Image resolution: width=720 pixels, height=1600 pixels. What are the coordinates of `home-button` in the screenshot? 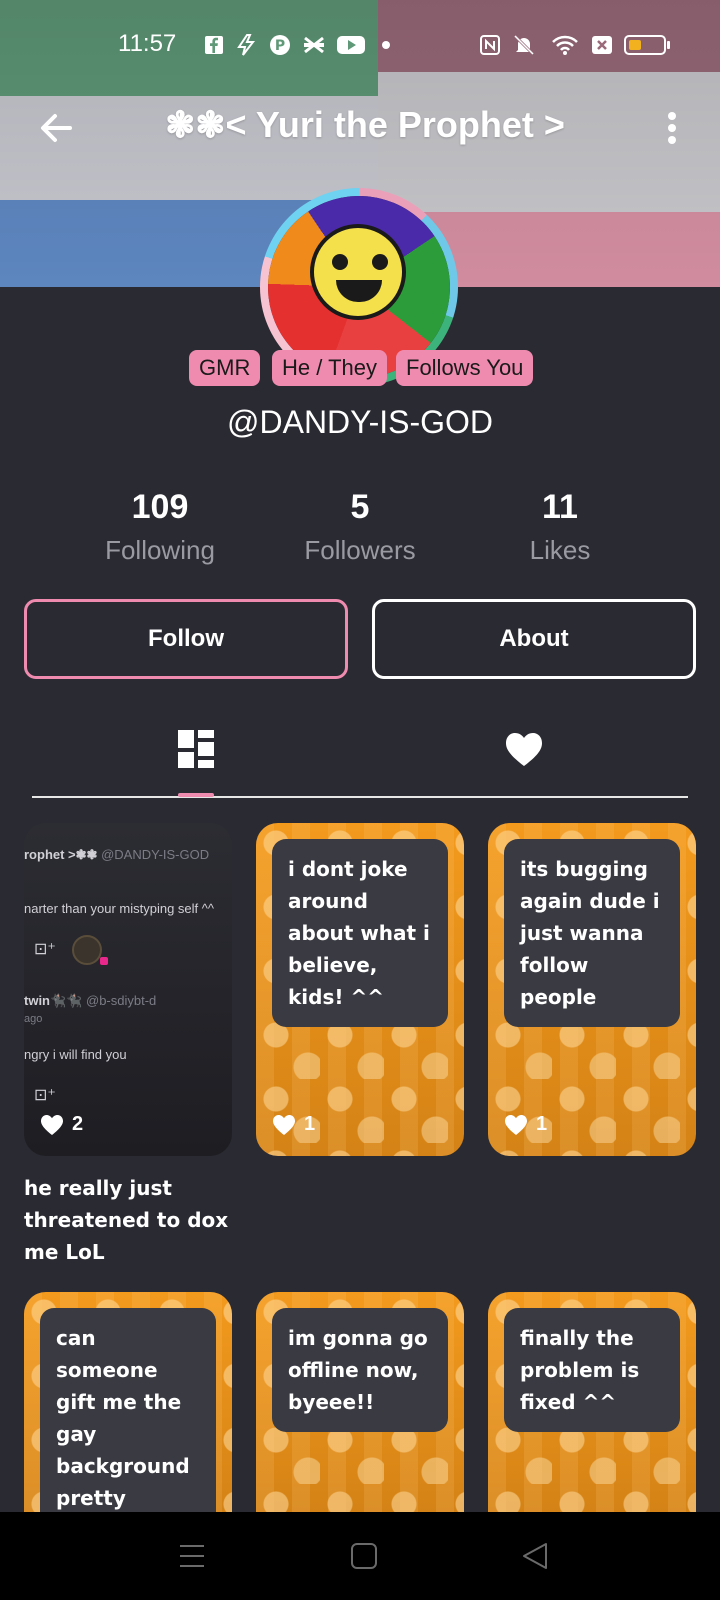 It's located at (364, 1556).